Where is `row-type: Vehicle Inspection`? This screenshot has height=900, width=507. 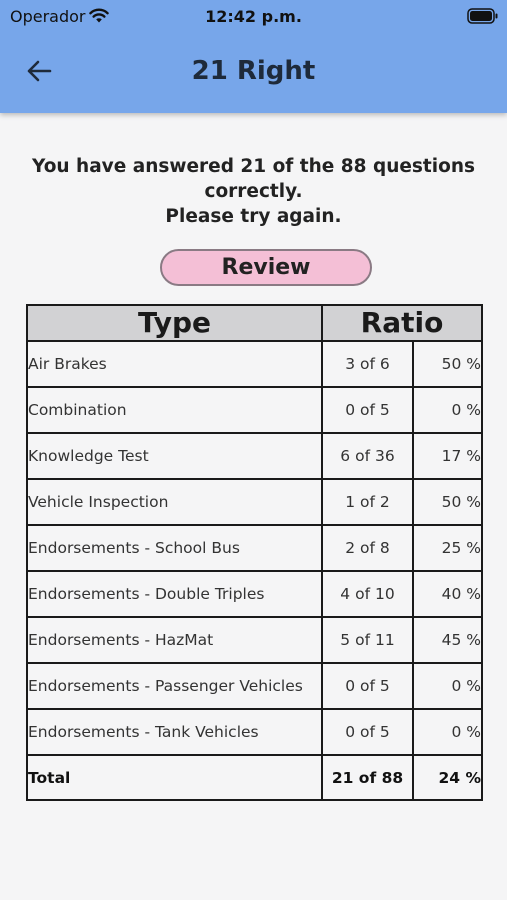 row-type: Vehicle Inspection is located at coordinates (174, 502).